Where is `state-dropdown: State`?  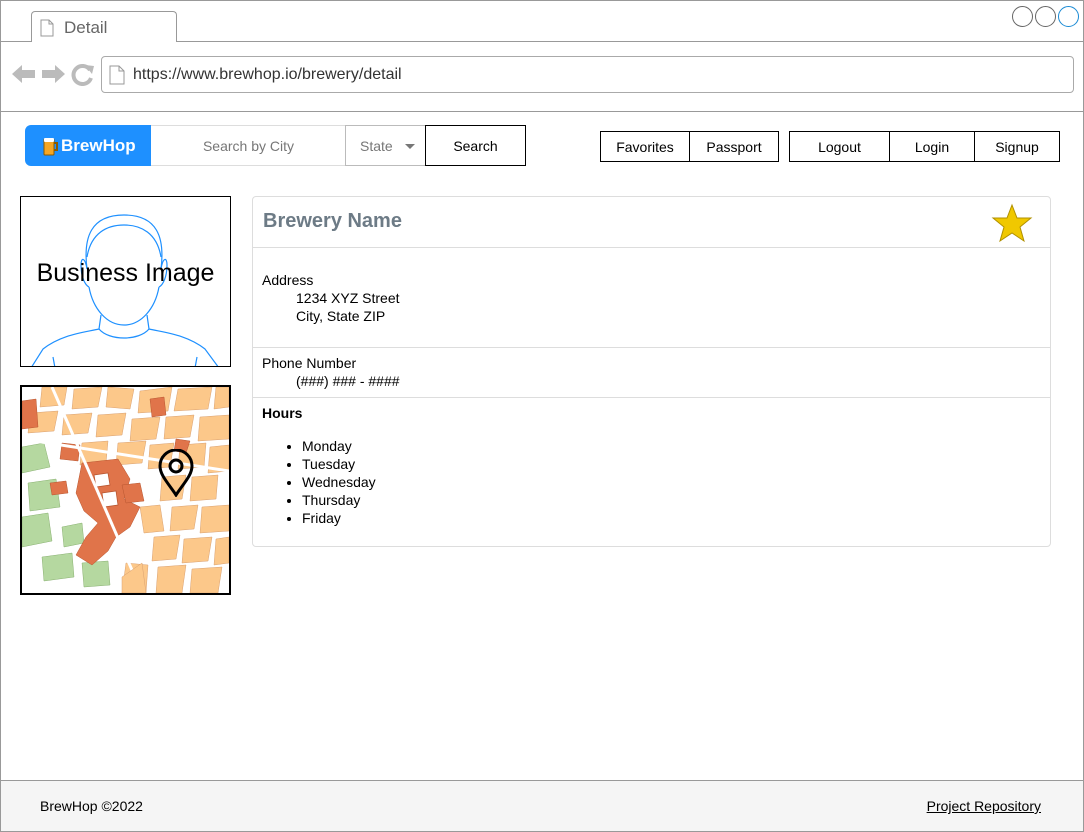 state-dropdown: State is located at coordinates (385, 145).